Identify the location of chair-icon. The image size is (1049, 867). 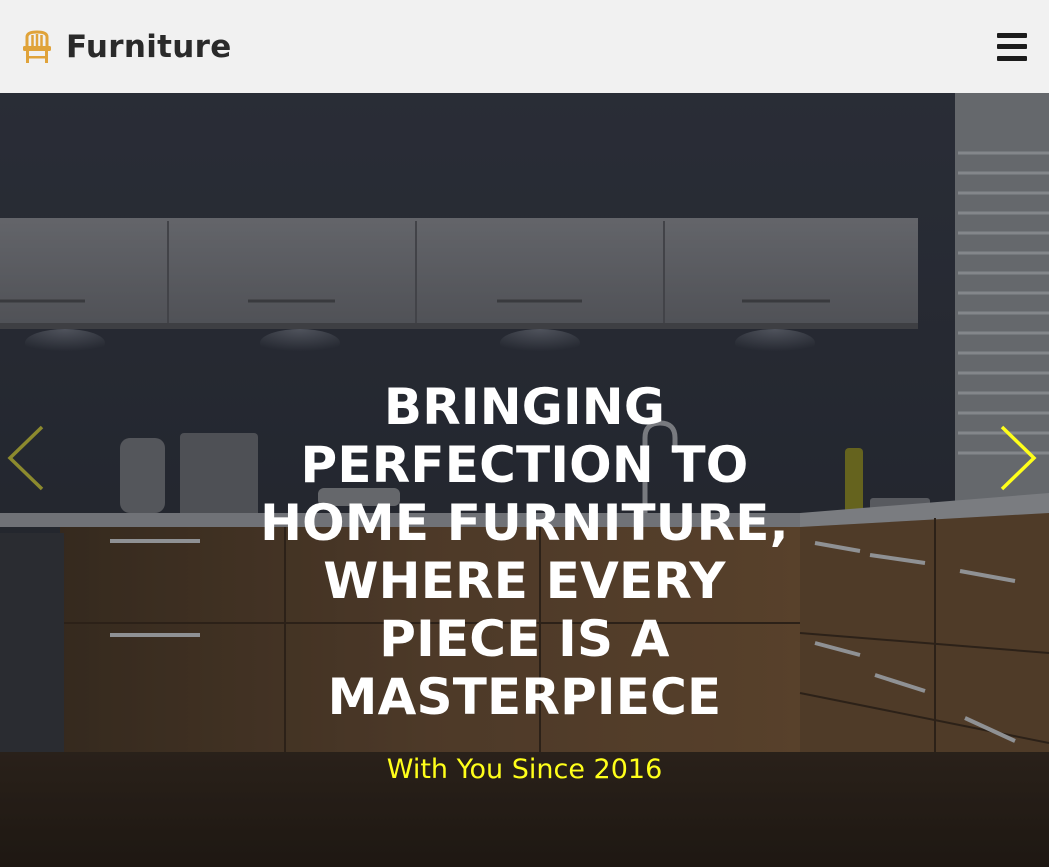
(37, 46).